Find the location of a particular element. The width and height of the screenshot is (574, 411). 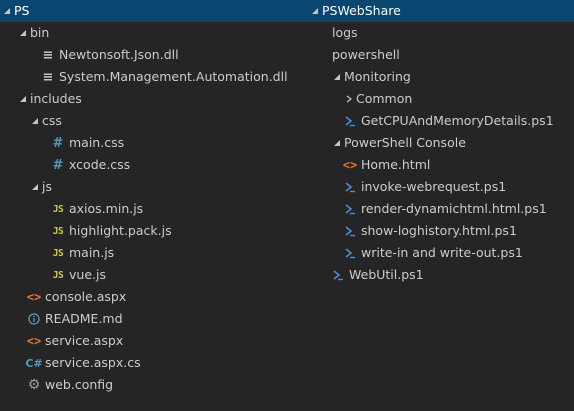

tree-item-label: GetCPUAndMemoryDetails.ps1 is located at coordinates (457, 120).